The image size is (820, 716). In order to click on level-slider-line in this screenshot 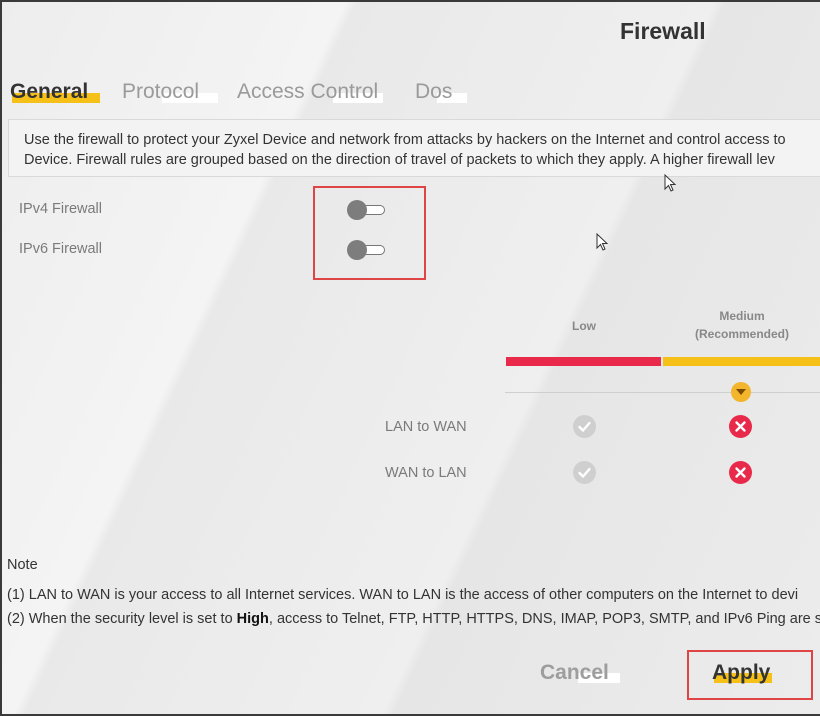, I will do `click(662, 392)`.